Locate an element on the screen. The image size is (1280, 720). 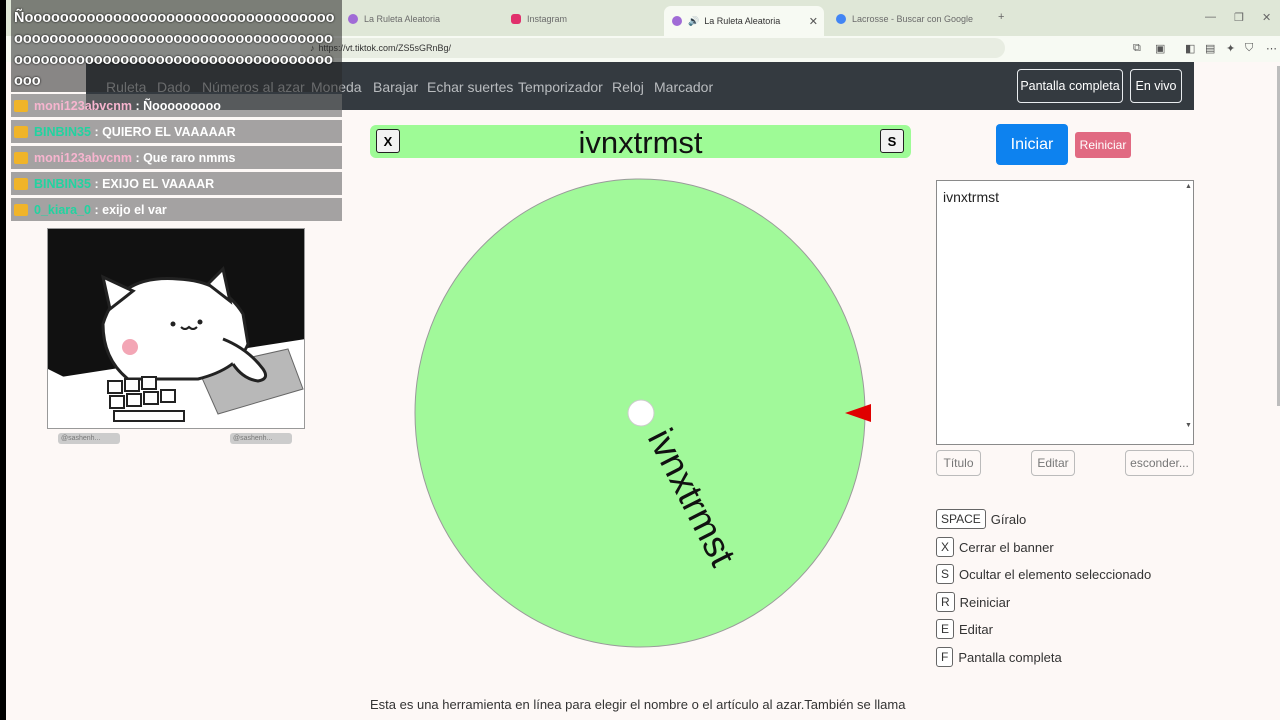
browser-tab-4: Lacrosse - Buscar con Google is located at coordinates (908, 19).